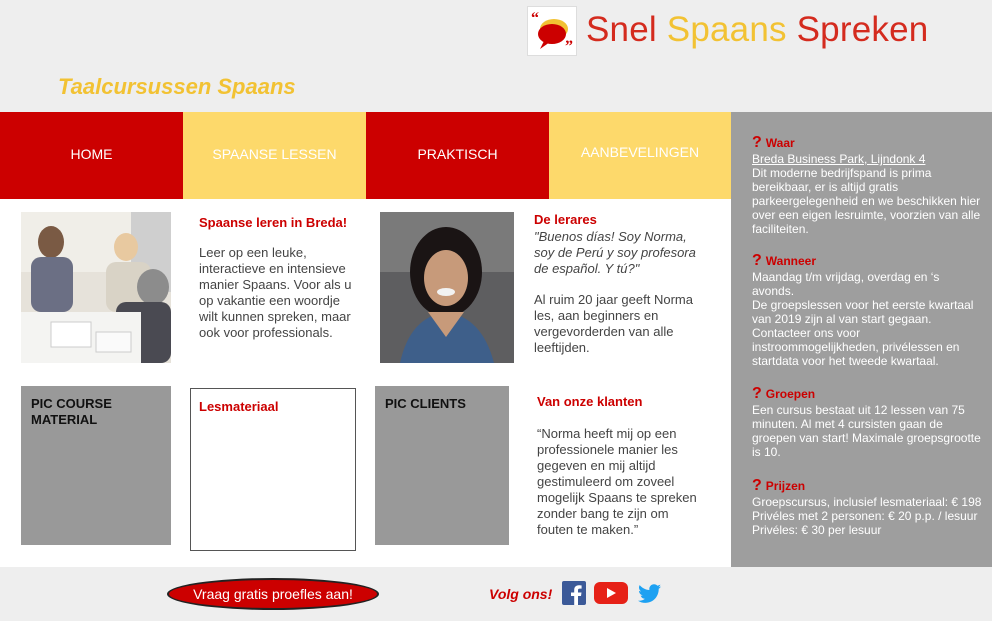 The height and width of the screenshot is (621, 992). I want to click on wanneer-title: Wanneer, so click(791, 261).